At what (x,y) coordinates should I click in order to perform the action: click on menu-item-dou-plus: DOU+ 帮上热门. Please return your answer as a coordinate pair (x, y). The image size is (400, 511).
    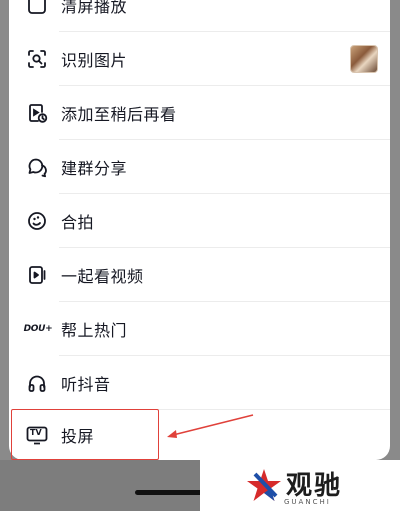
    Looking at the image, I should click on (199, 329).